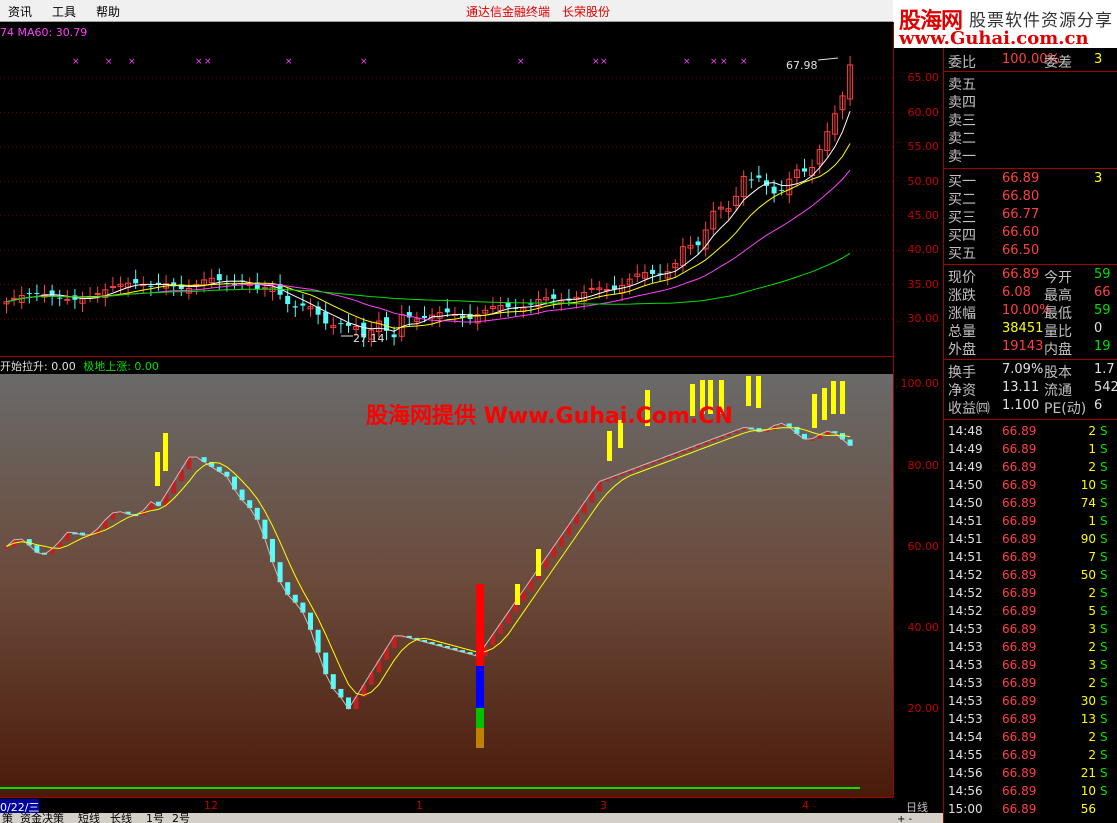 The height and width of the screenshot is (823, 1117). I want to click on tick-row: 14:49 66.89 1 S, so click(1030, 451).